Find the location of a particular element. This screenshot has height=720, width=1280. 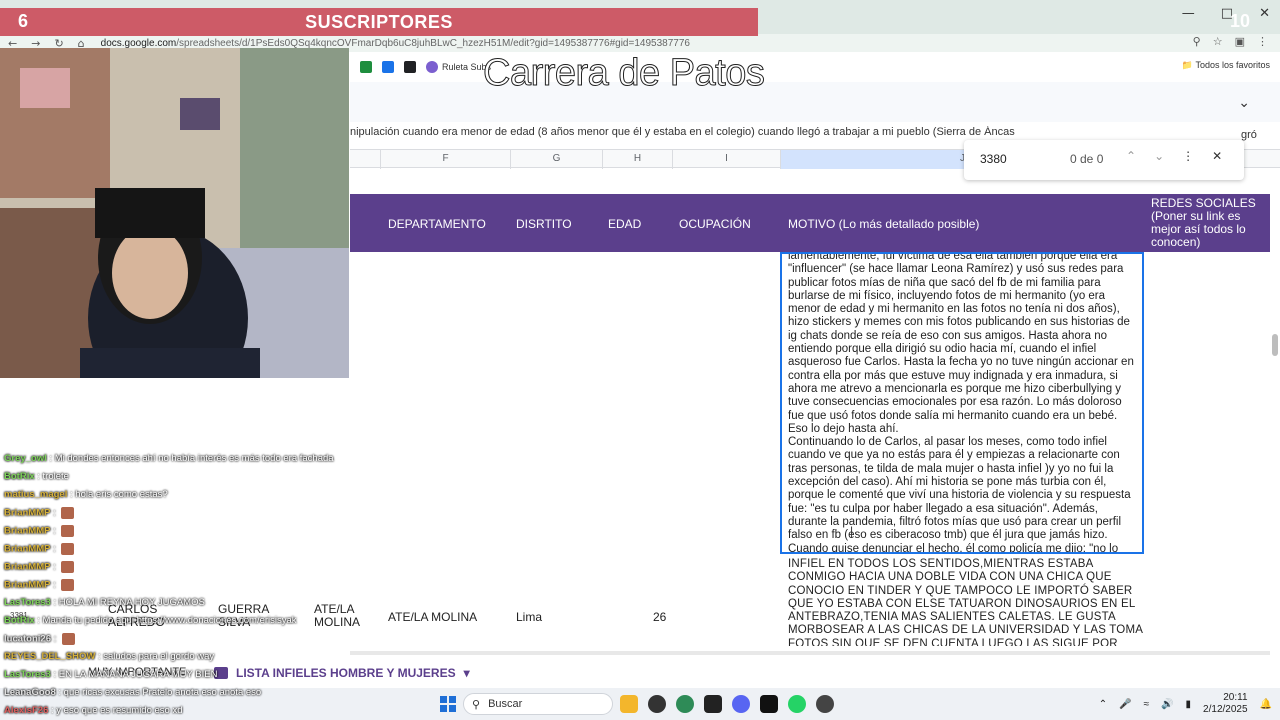

zoom-icon: ⚲ is located at coordinates (1197, 41).